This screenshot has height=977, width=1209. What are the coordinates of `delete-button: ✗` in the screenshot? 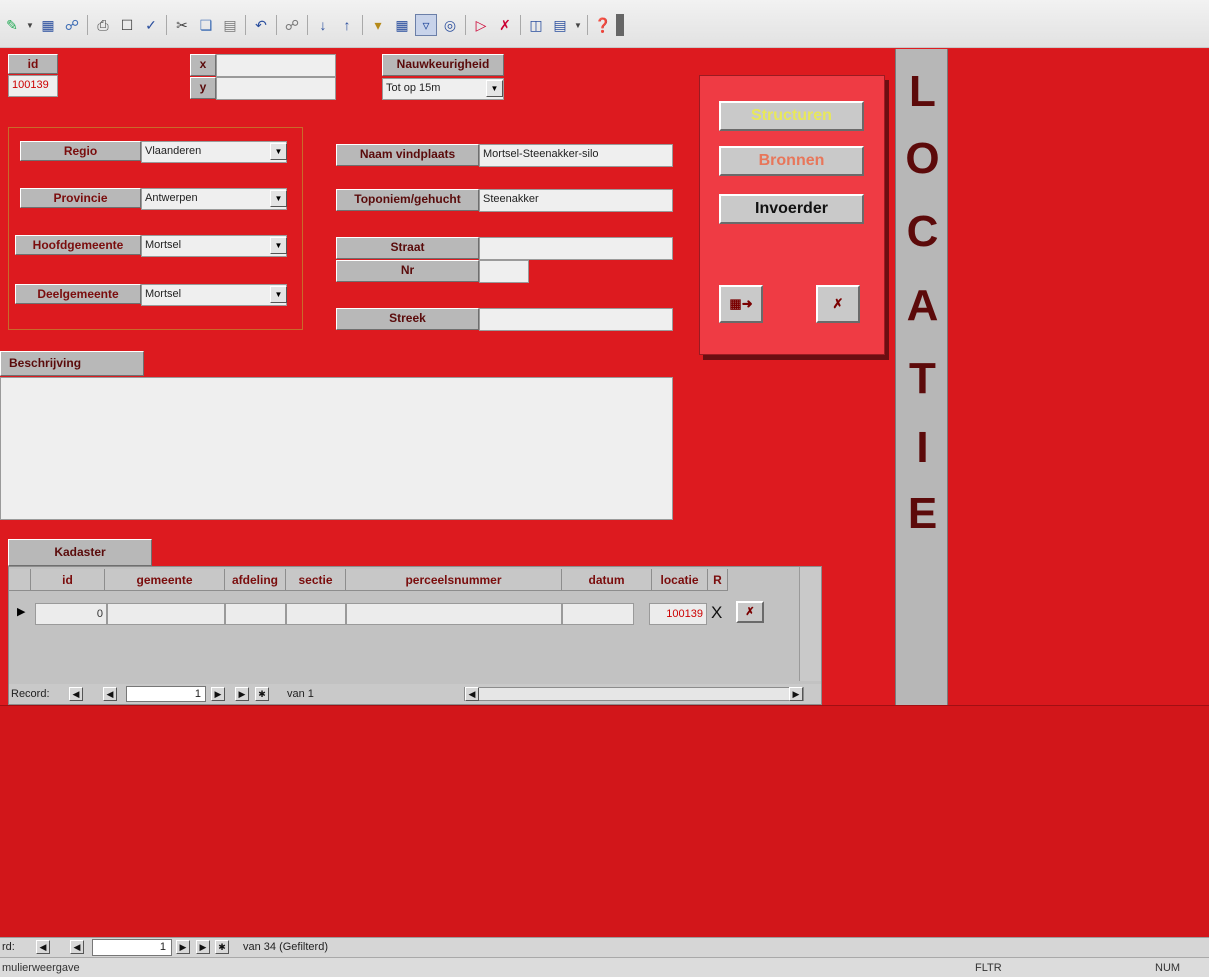 It's located at (838, 304).